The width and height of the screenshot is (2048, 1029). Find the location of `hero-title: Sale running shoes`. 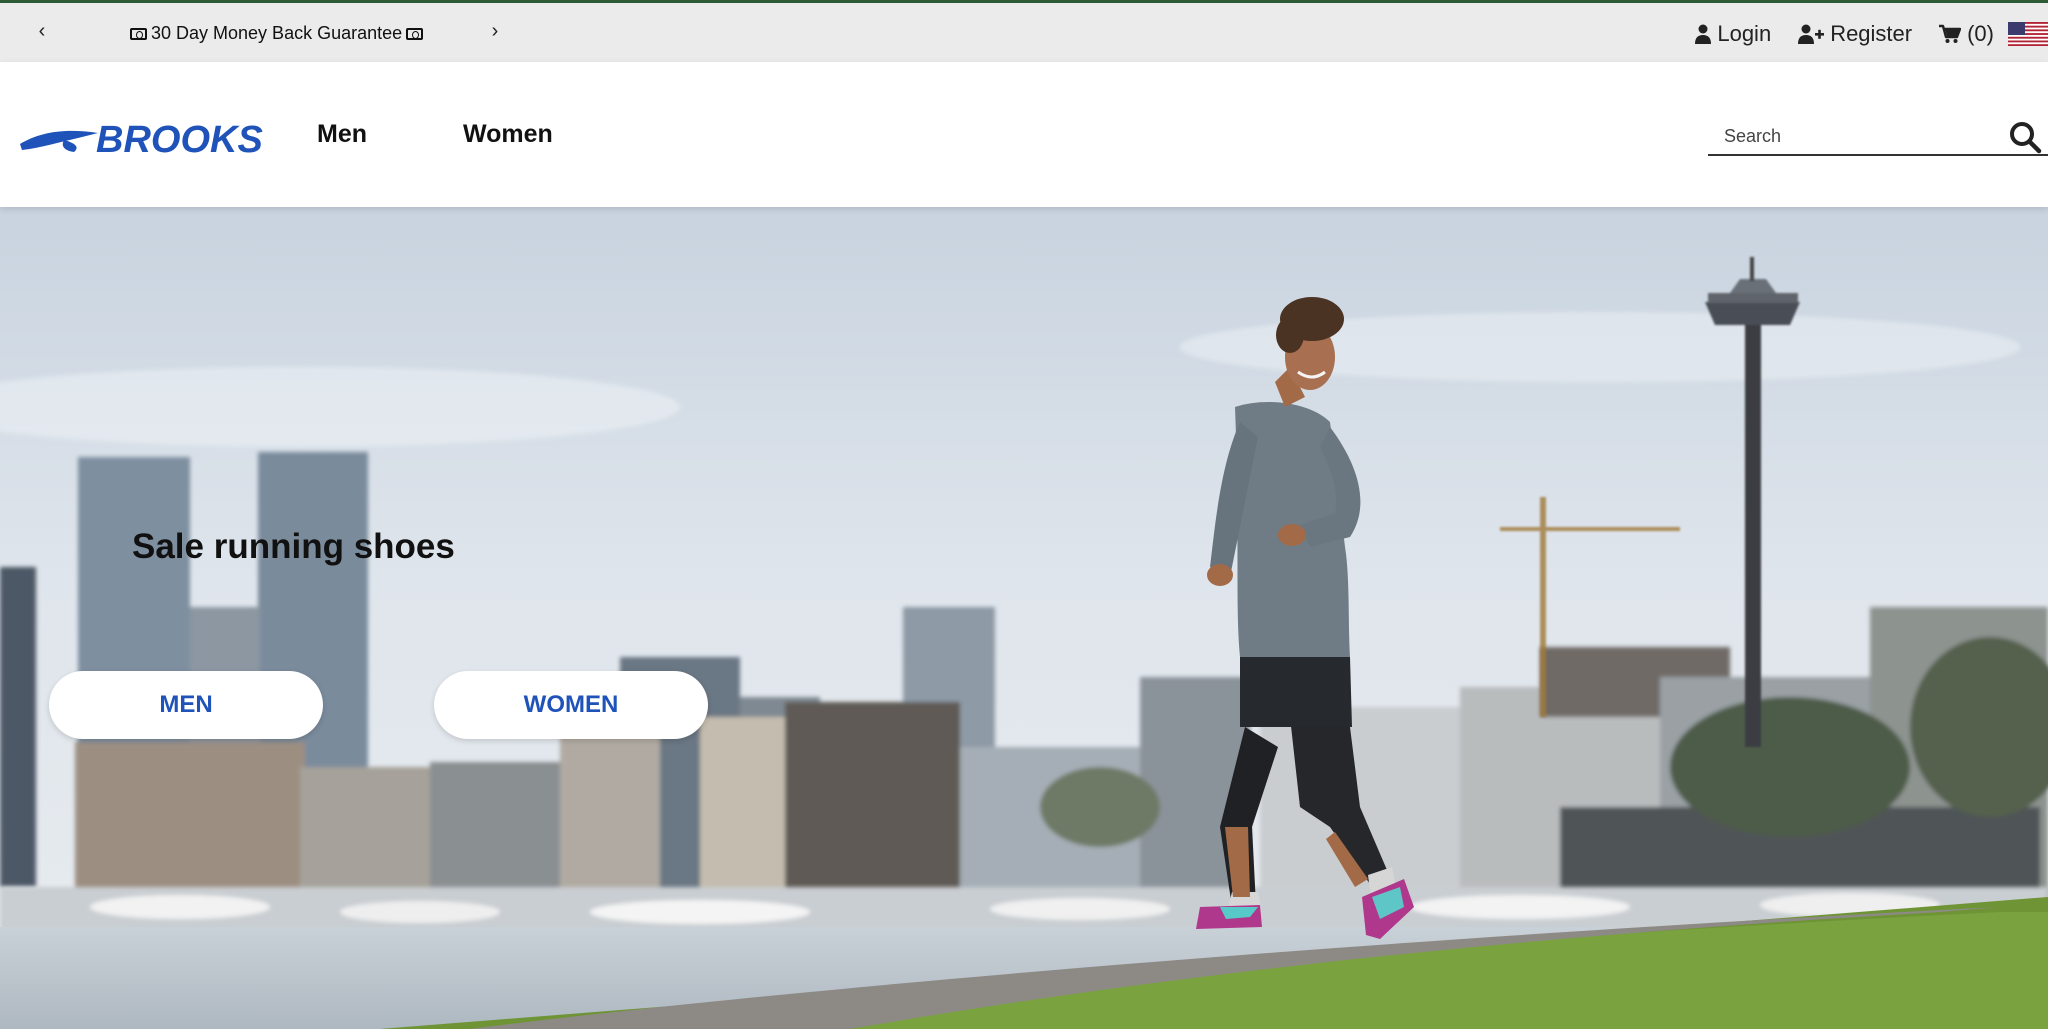

hero-title: Sale running shoes is located at coordinates (293, 546).